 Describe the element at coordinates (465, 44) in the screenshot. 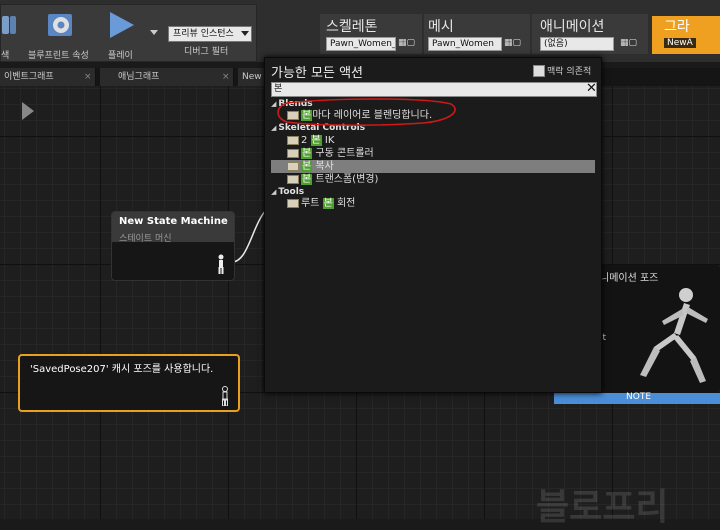

I see `breadcrumb-mesh-value: Pawn_Women` at that location.